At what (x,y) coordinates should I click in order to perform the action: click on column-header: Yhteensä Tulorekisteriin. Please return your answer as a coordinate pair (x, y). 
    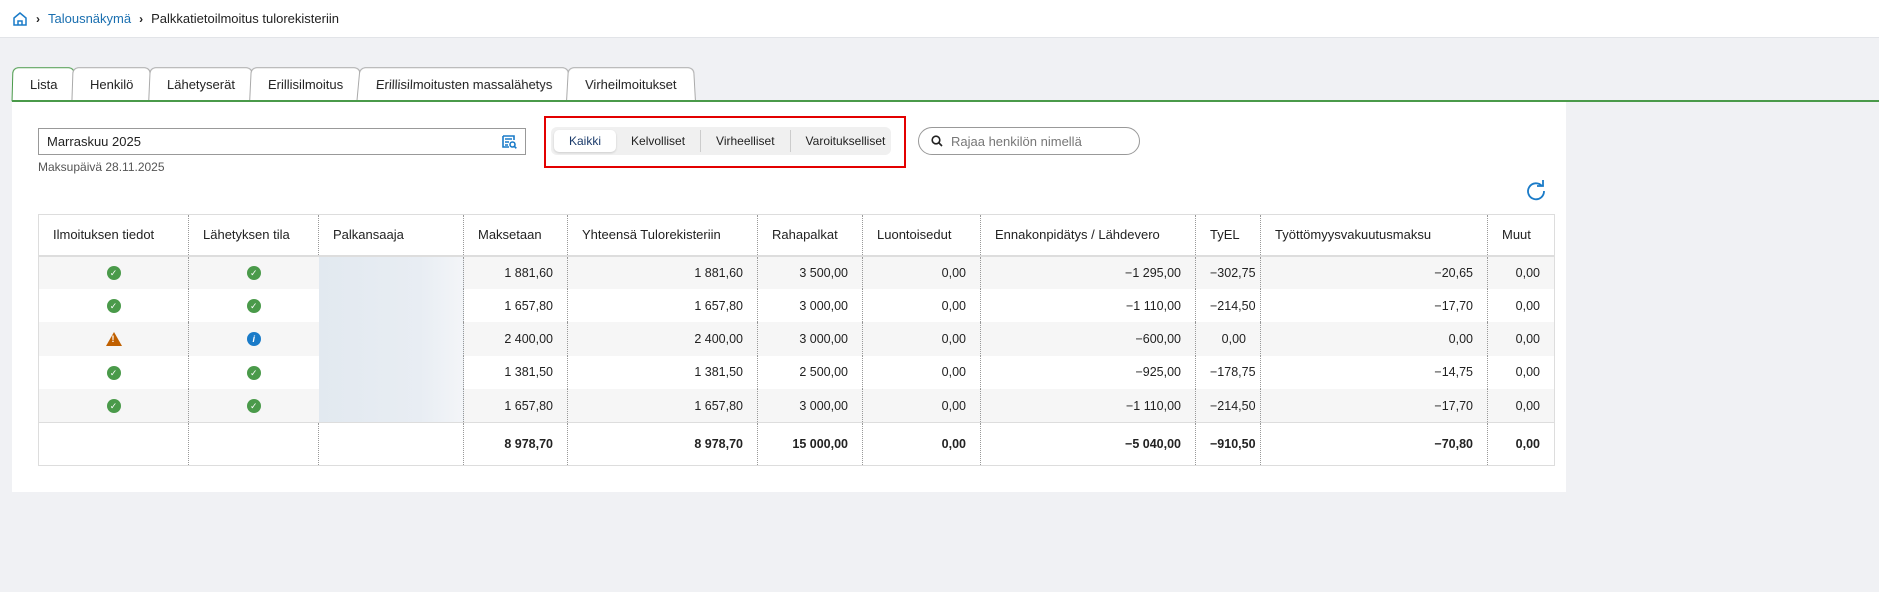
    Looking at the image, I should click on (662, 235).